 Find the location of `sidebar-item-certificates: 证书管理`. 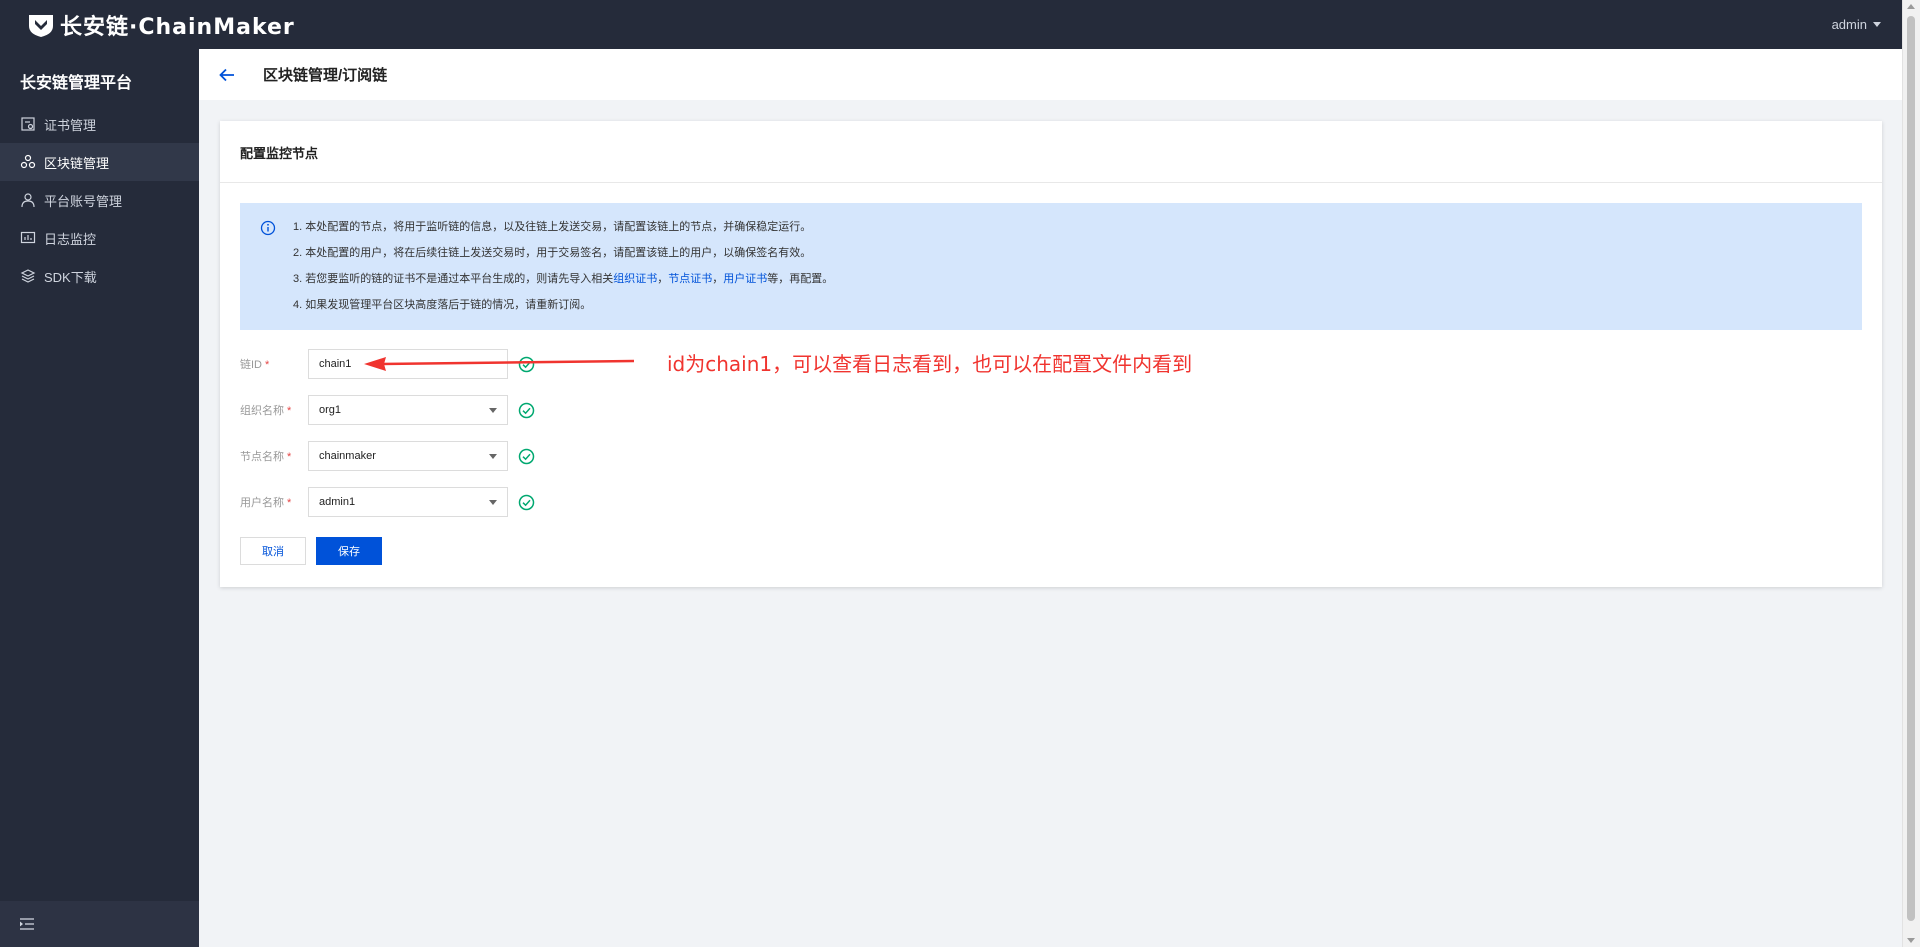

sidebar-item-certificates: 证书管理 is located at coordinates (99, 124).